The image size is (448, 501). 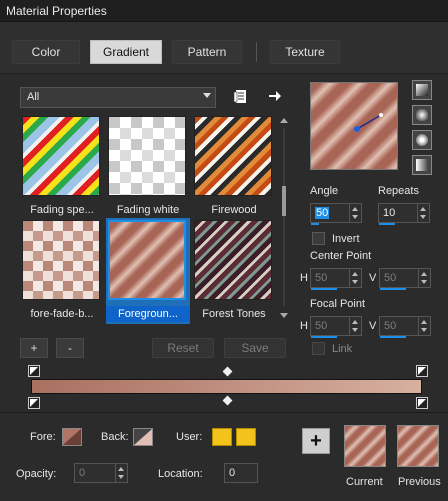 What do you see at coordinates (183, 348) in the screenshot?
I see `reset-button: Reset` at bounding box center [183, 348].